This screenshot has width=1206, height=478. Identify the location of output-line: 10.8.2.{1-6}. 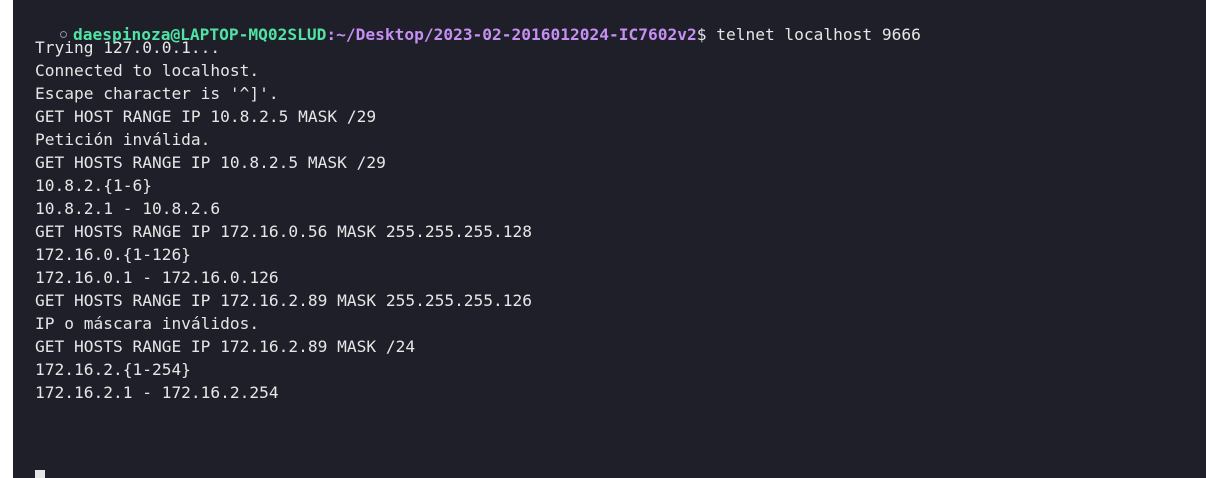
(93, 185).